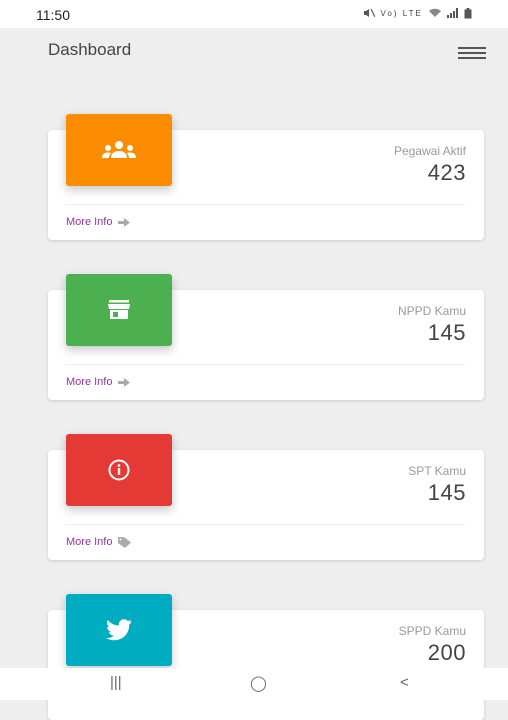 The height and width of the screenshot is (720, 508). What do you see at coordinates (254, 14) in the screenshot?
I see `status-bar: 11:50 Vo) LTE` at bounding box center [254, 14].